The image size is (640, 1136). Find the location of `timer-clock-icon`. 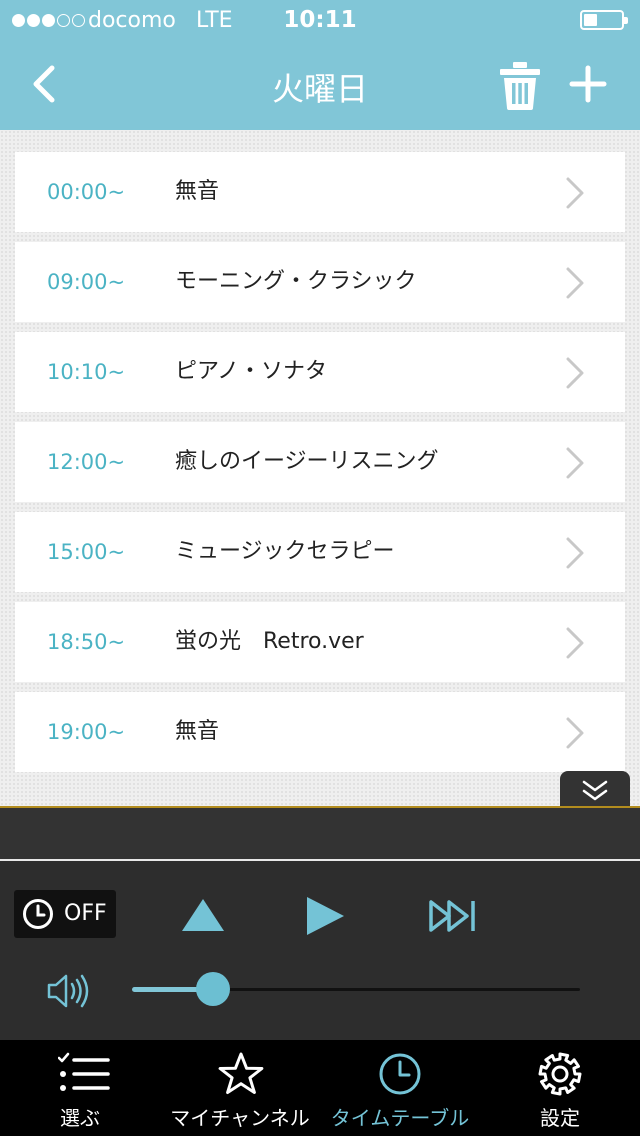

timer-clock-icon is located at coordinates (38, 914).